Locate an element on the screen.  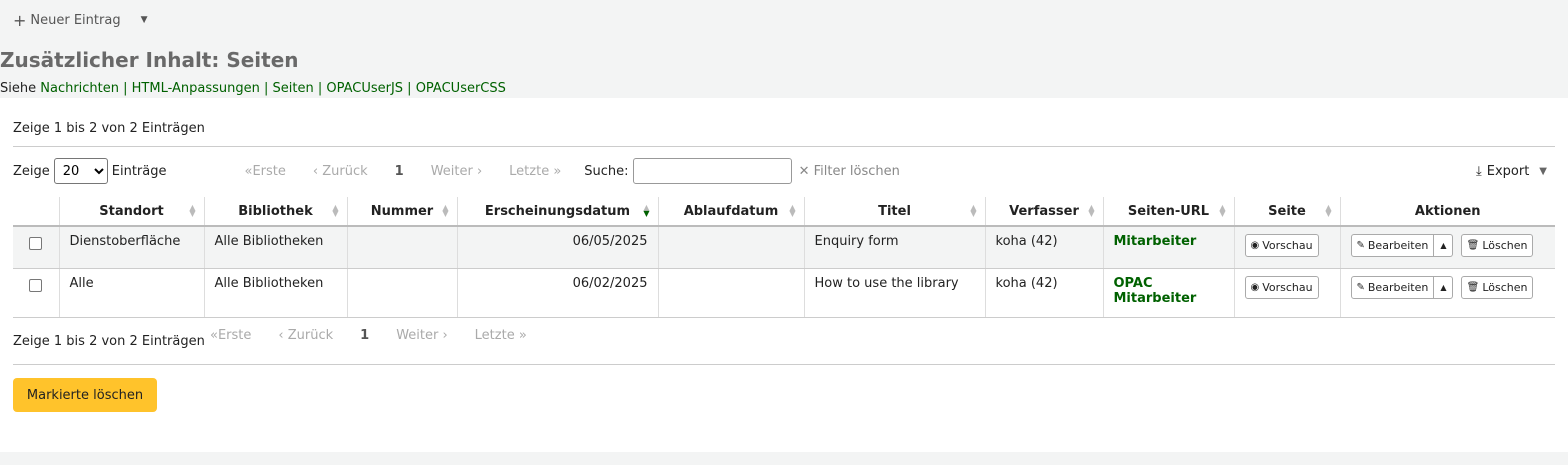
close-icon: ✕ is located at coordinates (806, 171).